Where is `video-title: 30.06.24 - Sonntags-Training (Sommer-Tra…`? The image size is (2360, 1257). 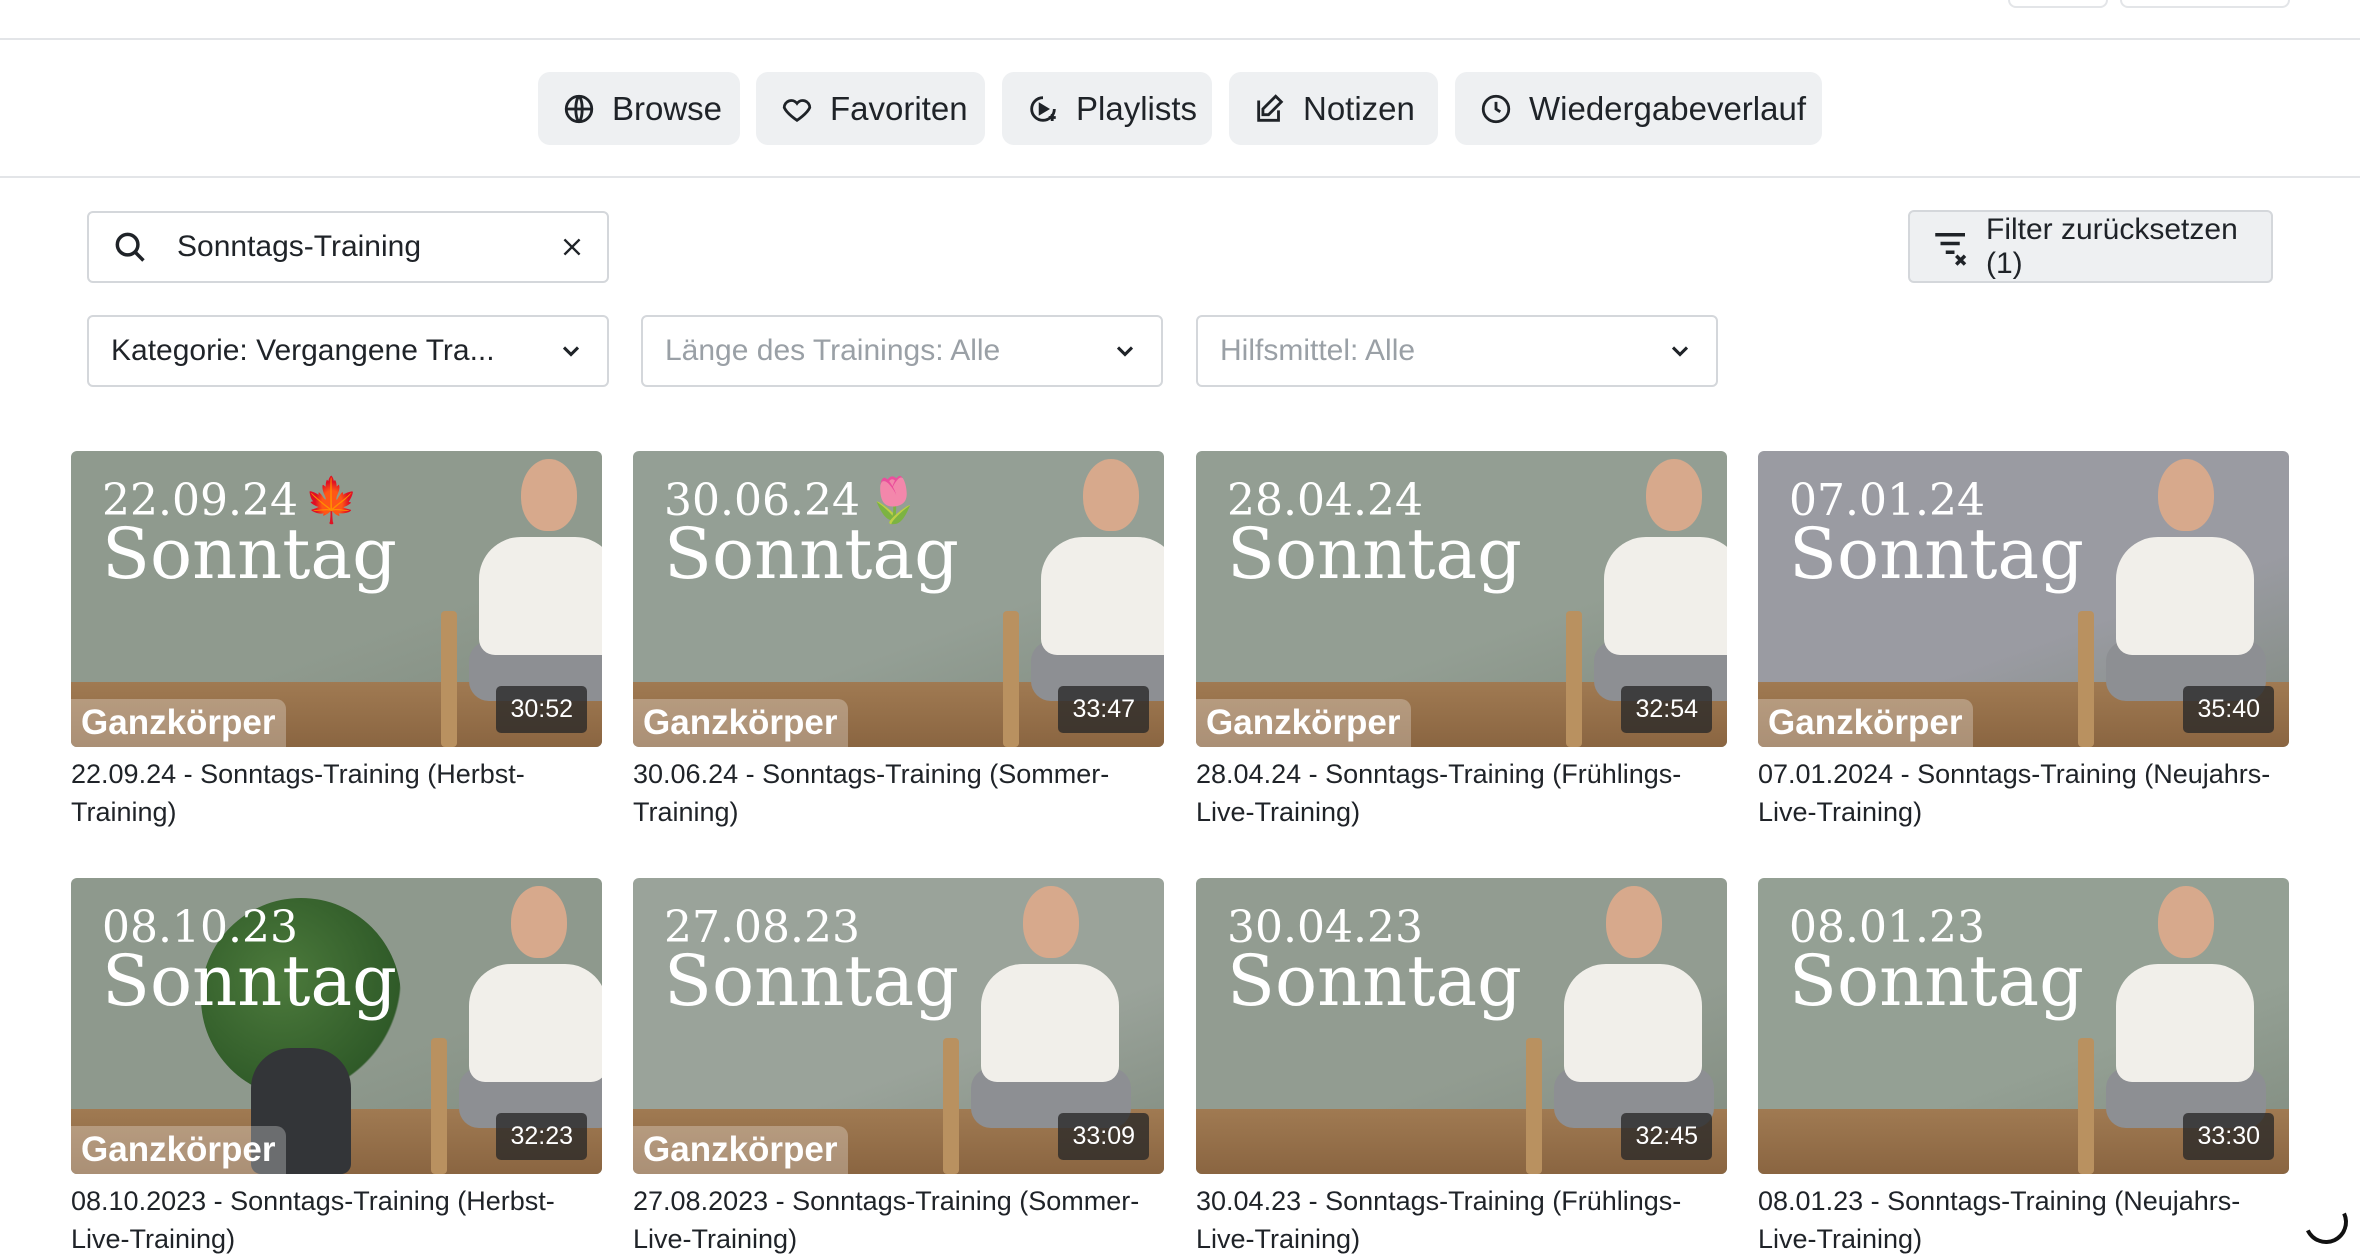 video-title: 30.06.24 - Sonntags-Training (Sommer-Tra… is located at coordinates (898, 793).